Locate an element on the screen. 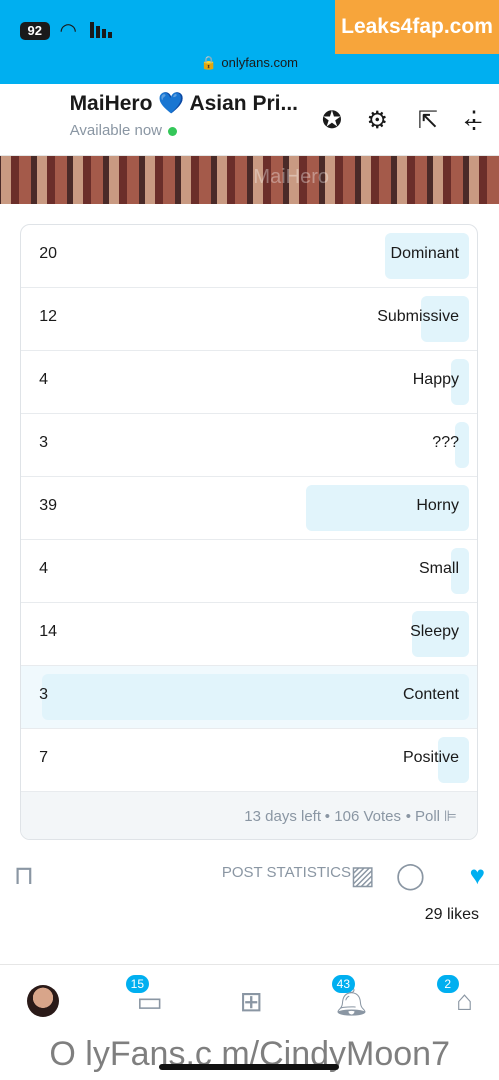 The image size is (499, 1080). poll-option-votes: 20 is located at coordinates (48, 253).